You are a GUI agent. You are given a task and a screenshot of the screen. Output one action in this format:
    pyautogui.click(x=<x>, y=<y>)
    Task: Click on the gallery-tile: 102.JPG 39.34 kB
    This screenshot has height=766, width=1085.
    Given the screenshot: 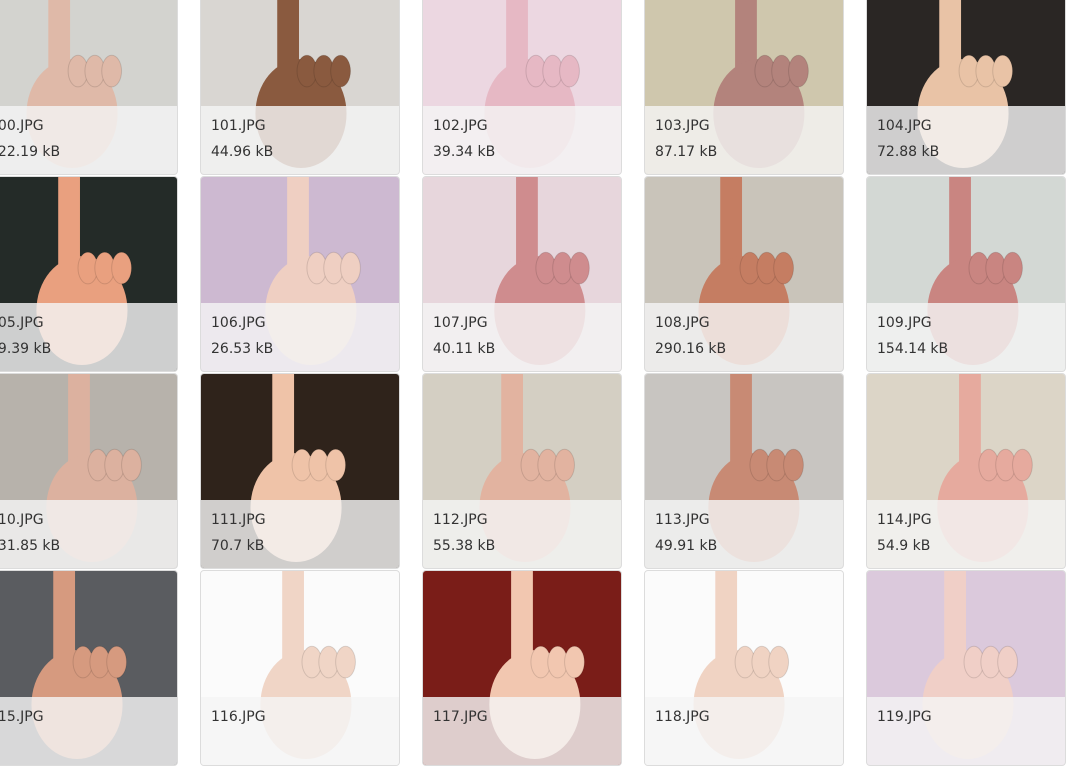 What is the action you would take?
    pyautogui.click(x=522, y=87)
    